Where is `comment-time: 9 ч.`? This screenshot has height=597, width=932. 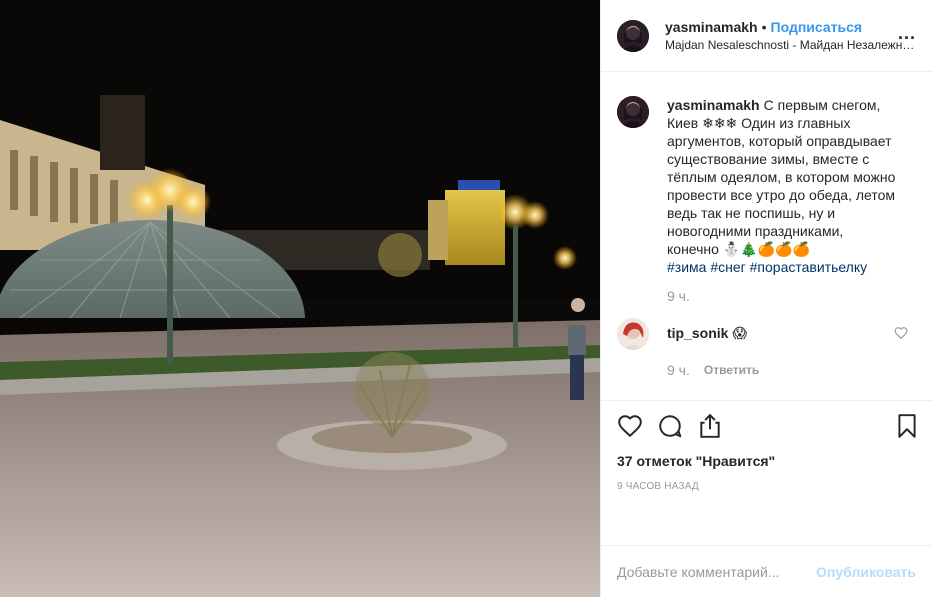
comment-time: 9 ч. is located at coordinates (678, 370).